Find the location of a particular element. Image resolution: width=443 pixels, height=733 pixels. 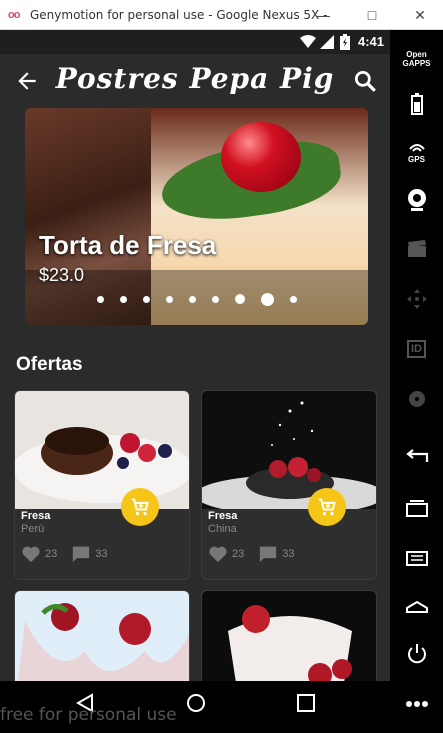

disk-widget-button is located at coordinates (416, 399).